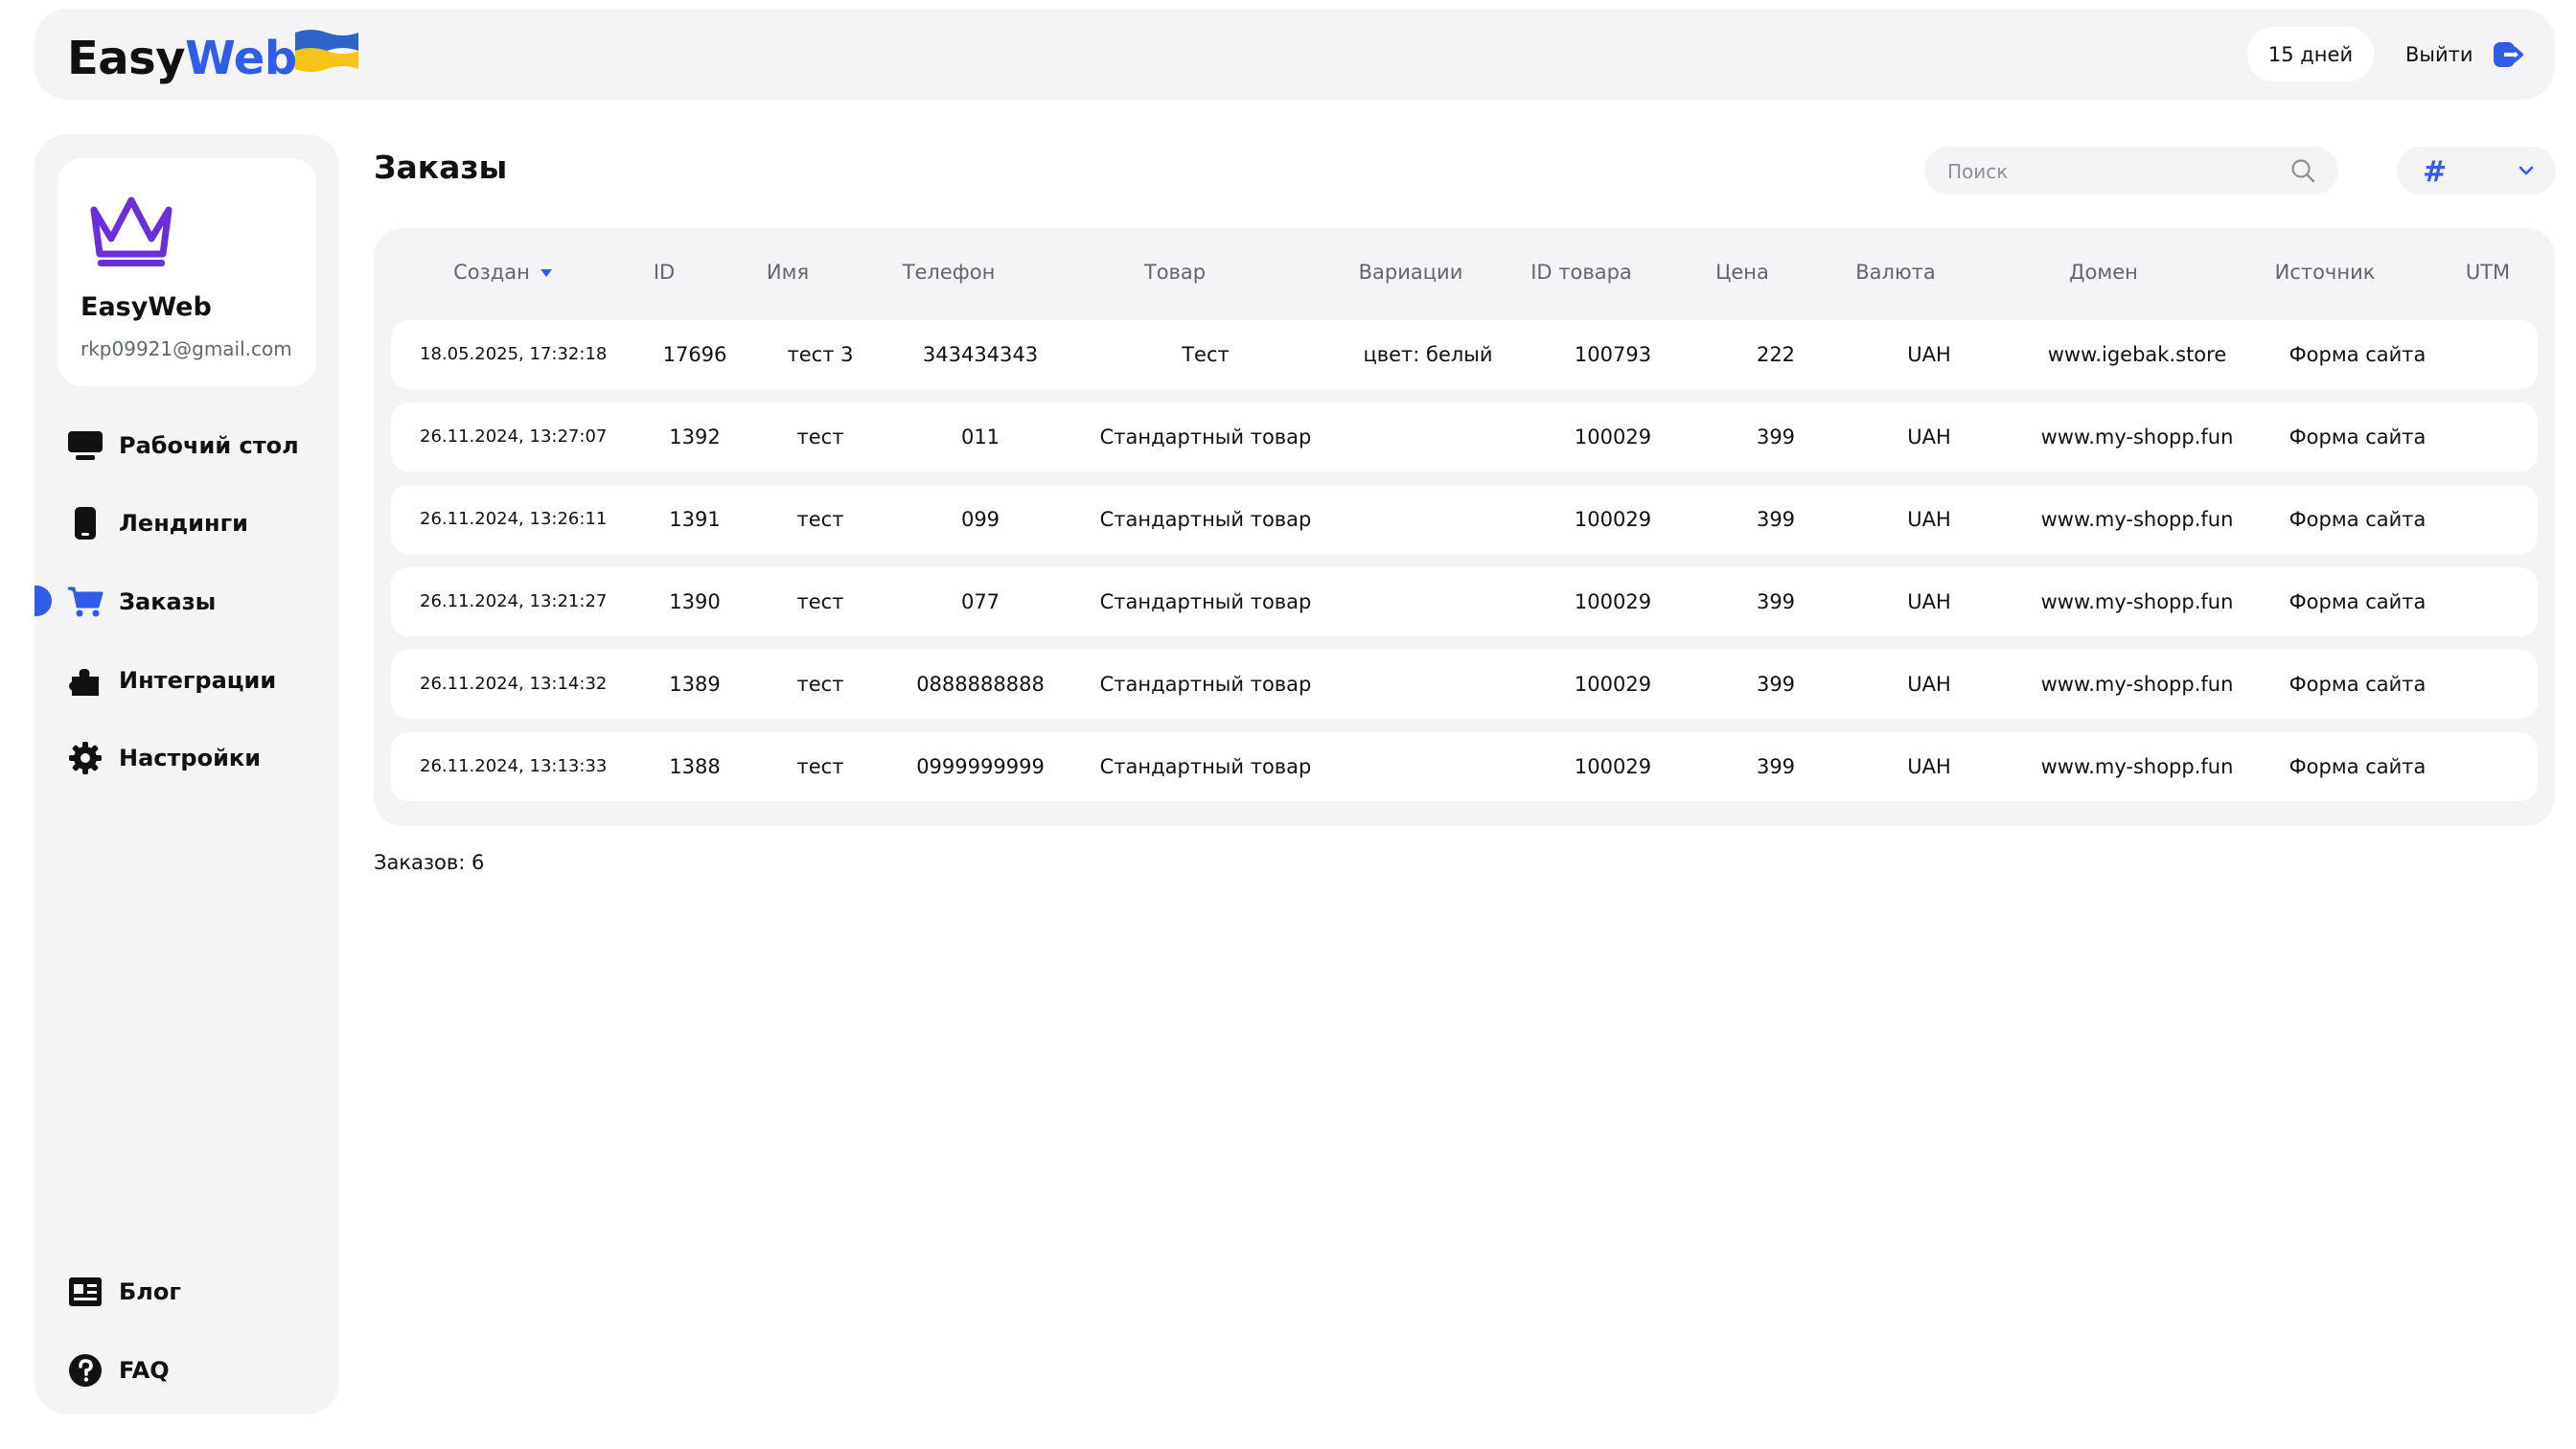 The image size is (2576, 1449). I want to click on table-cell: 26.11.2024, 13:27:07, so click(514, 436).